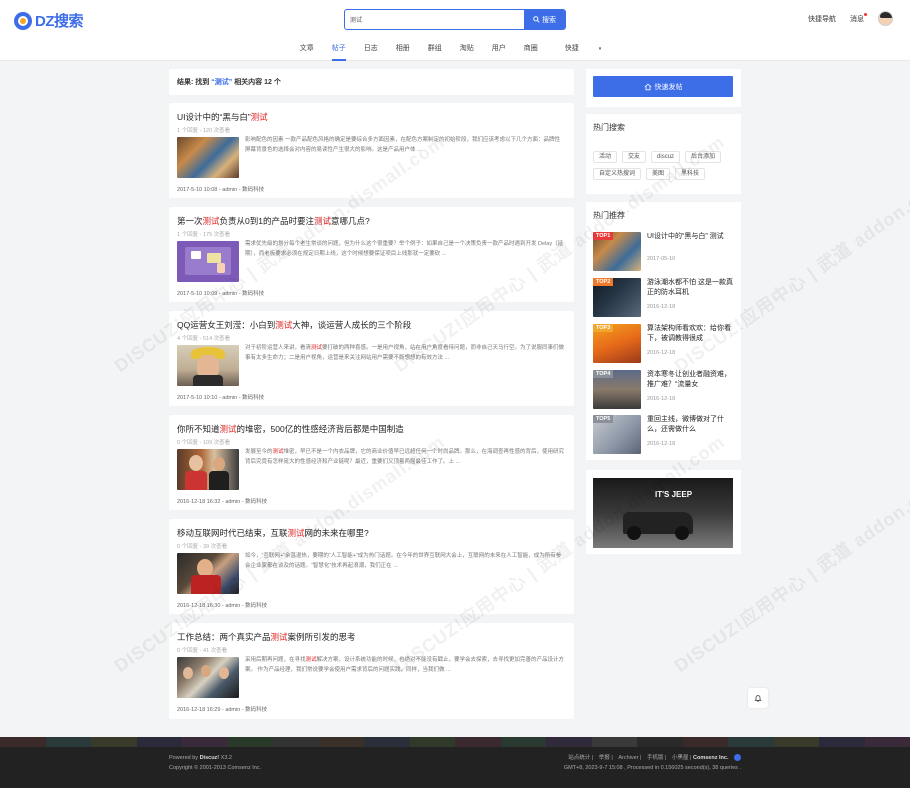 The width and height of the screenshot is (910, 788). I want to click on copyright: Copyright © 2001-2013 Comsenz Inc., so click(215, 768).